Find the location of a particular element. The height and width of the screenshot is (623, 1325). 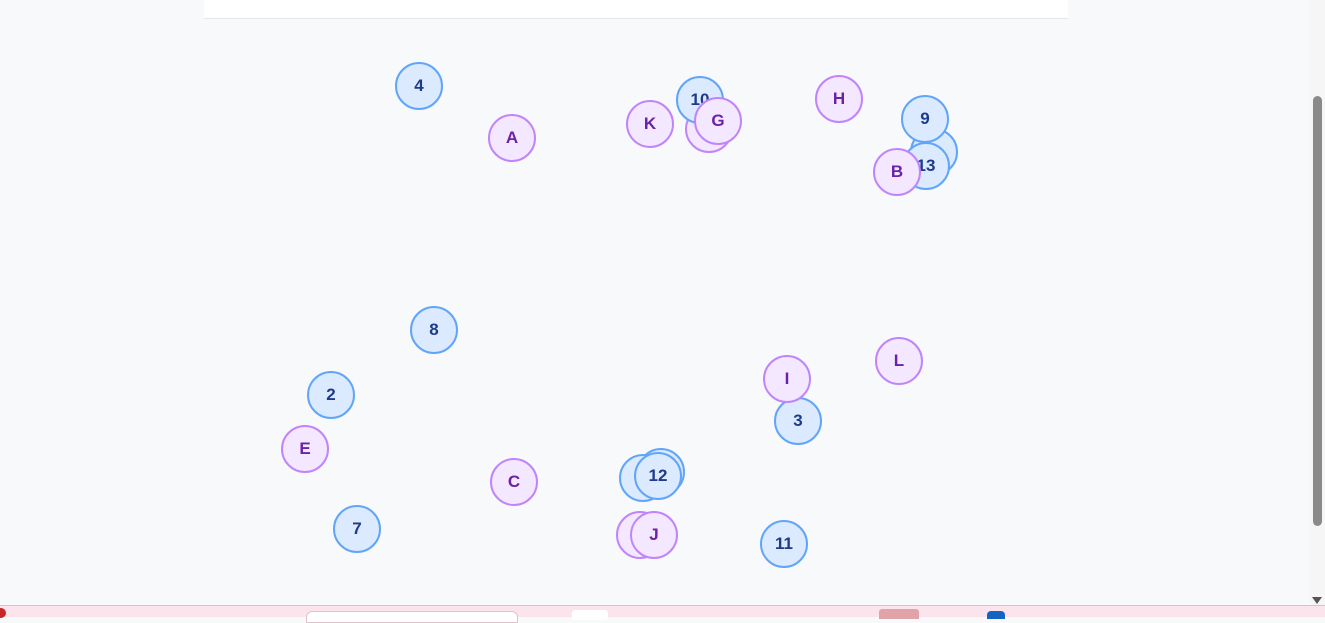

node-B: B is located at coordinates (897, 172).